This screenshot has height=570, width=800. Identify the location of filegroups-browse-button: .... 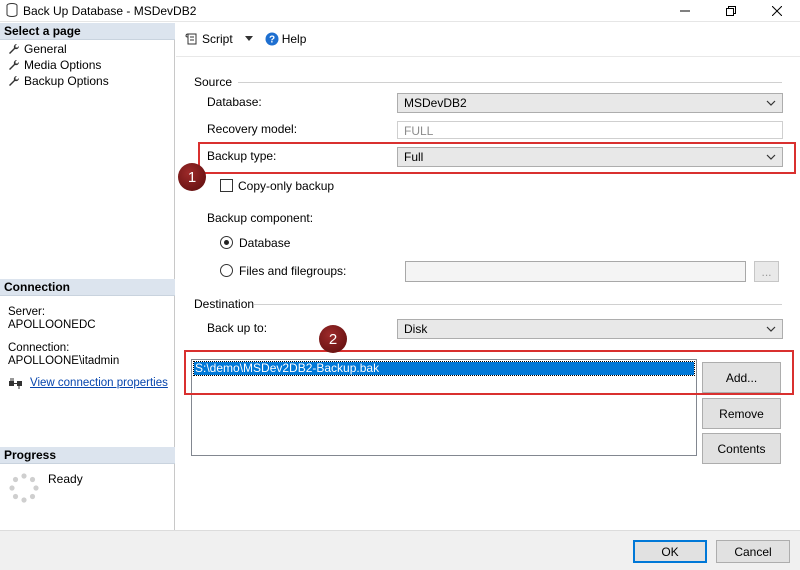
(766, 271).